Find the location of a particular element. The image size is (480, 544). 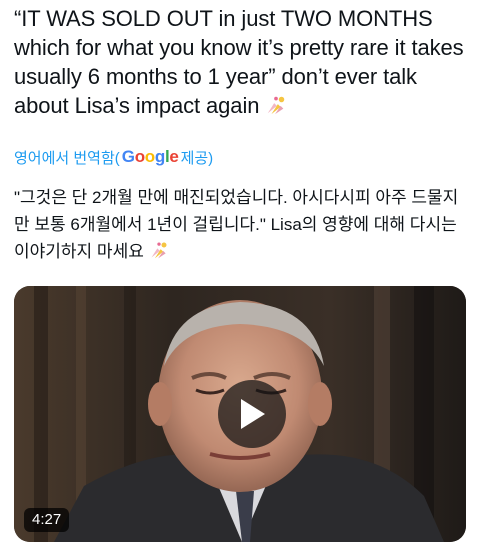

translation-attribution: 영어에서 번역함( Google 제공) is located at coordinates (113, 157).